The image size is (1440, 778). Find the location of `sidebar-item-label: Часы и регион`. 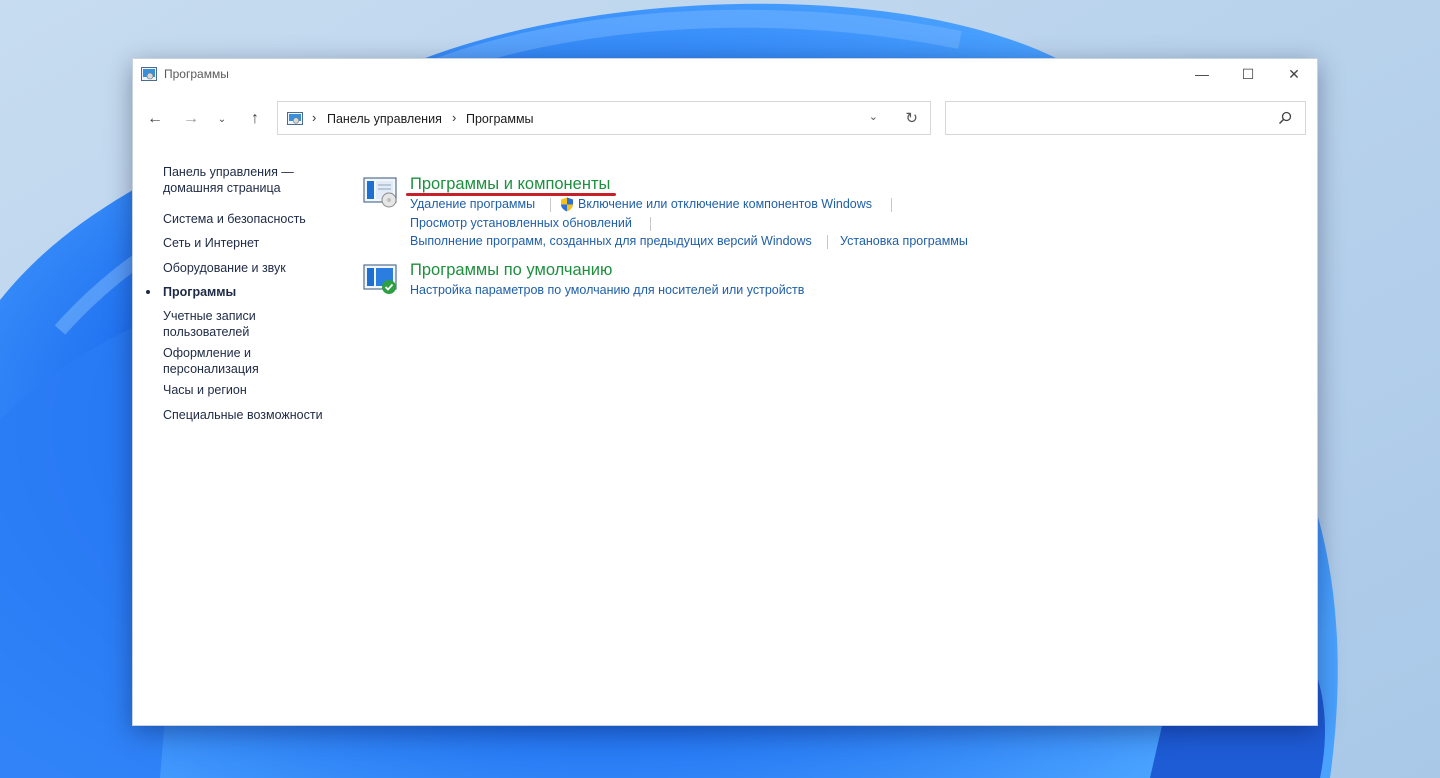

sidebar-item-label: Часы и регион is located at coordinates (205, 390).